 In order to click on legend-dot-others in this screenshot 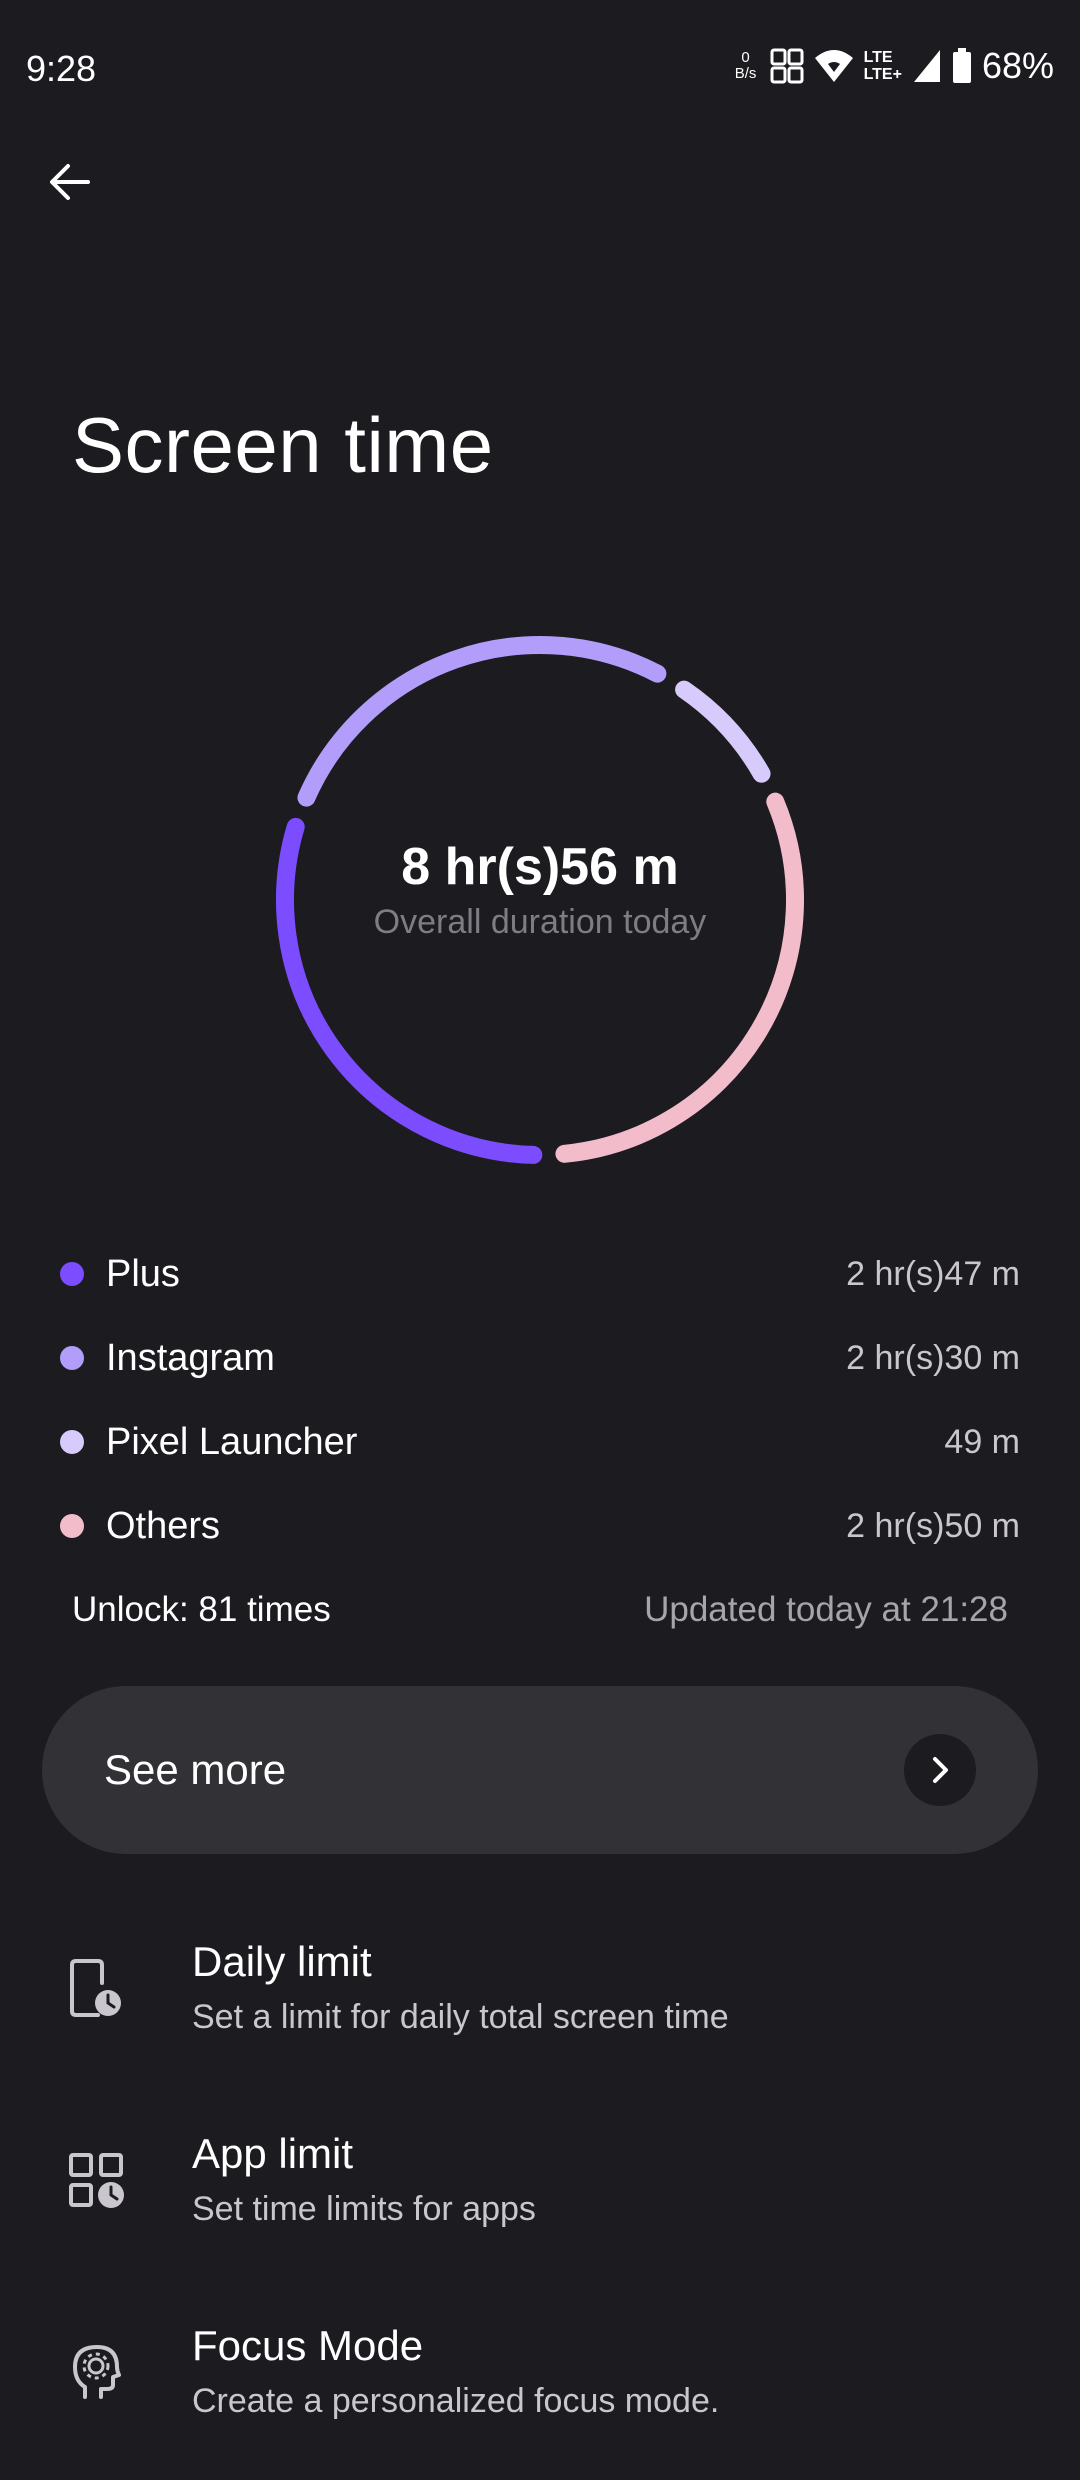, I will do `click(72, 1526)`.